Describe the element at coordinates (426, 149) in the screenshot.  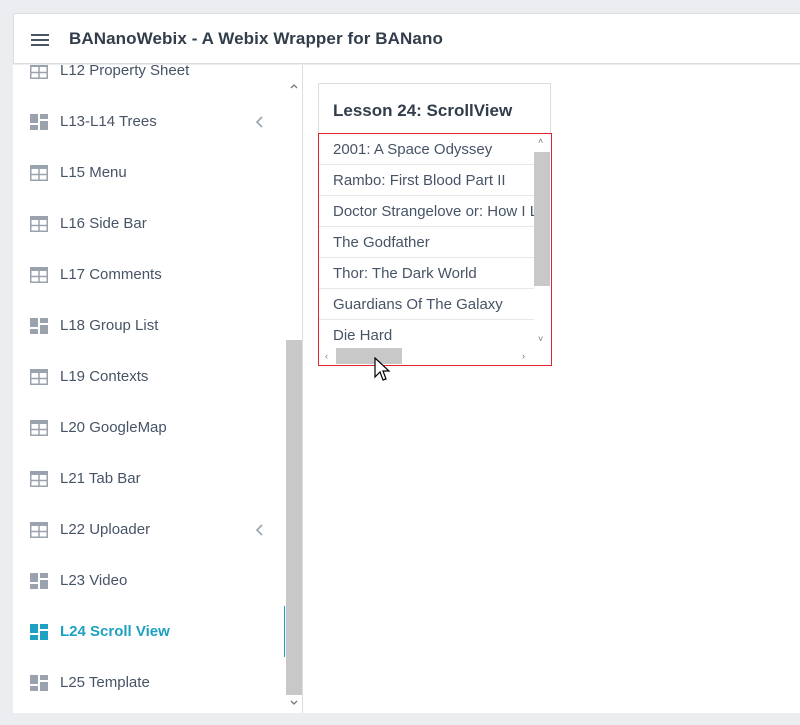
I see `list-item: 2001: A Space Odyssey` at that location.